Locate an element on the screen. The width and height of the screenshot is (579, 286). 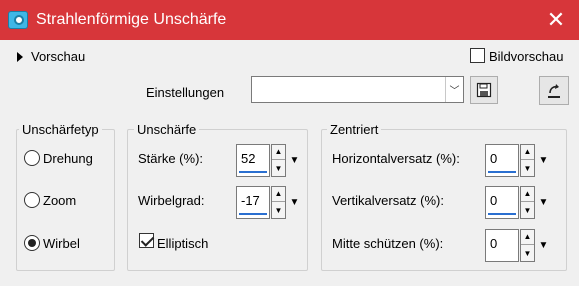
elliptisch-checkbox is located at coordinates (146, 240).